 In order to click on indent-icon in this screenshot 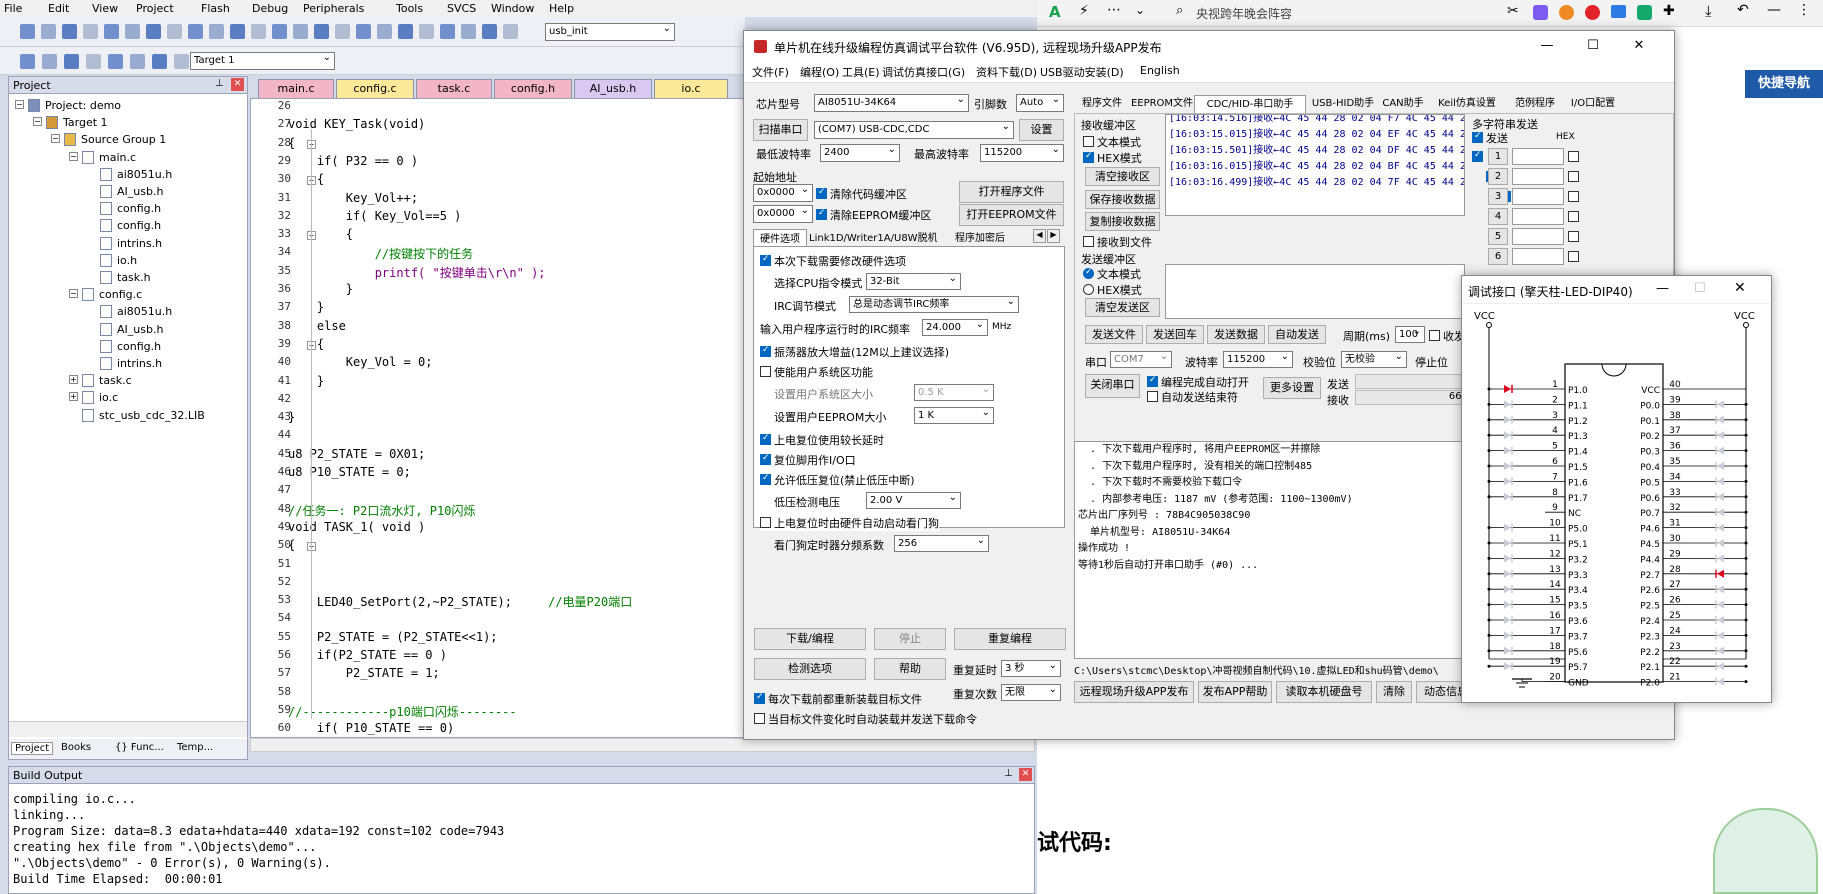, I will do `click(342, 31)`.